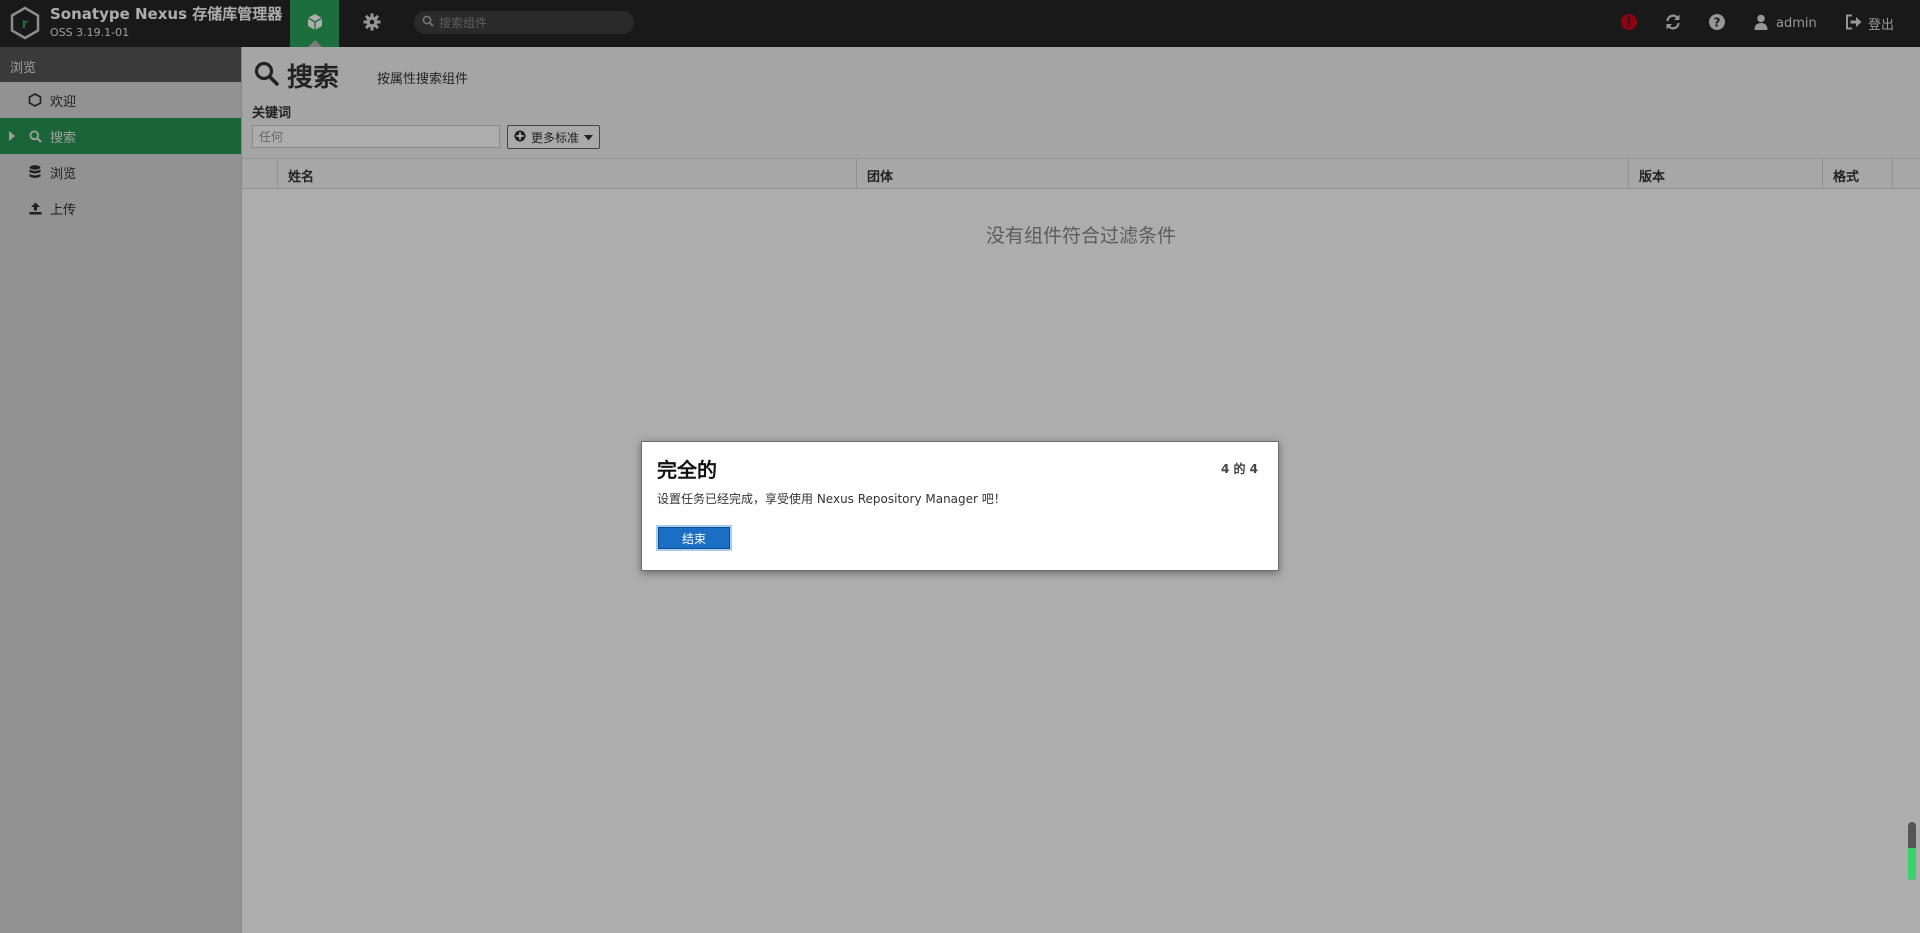 This screenshot has height=933, width=1920. Describe the element at coordinates (687, 470) in the screenshot. I see `dialog-title: 完全的` at that location.